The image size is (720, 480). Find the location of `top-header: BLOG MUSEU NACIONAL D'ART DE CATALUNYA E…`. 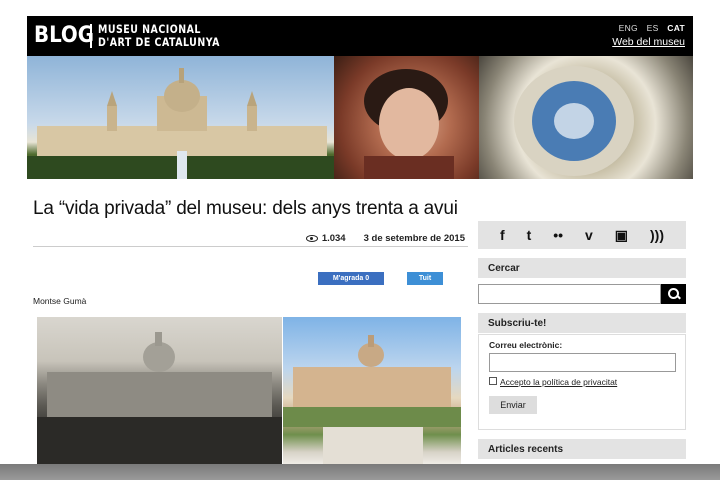

top-header: BLOG MUSEU NACIONAL D'ART DE CATALUNYA E… is located at coordinates (360, 36).